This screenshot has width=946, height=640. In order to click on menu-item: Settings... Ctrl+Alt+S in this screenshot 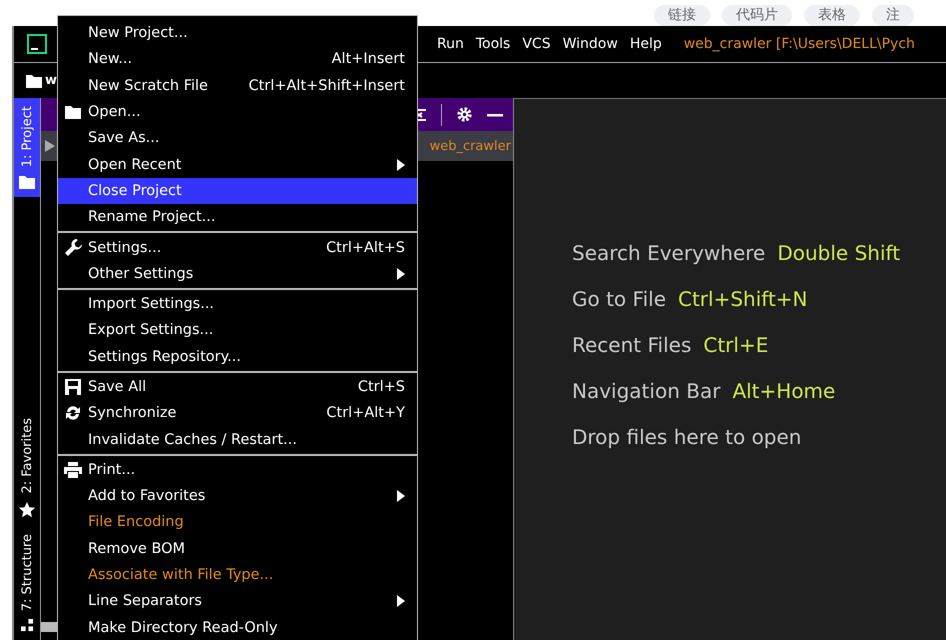, I will do `click(237, 247)`.